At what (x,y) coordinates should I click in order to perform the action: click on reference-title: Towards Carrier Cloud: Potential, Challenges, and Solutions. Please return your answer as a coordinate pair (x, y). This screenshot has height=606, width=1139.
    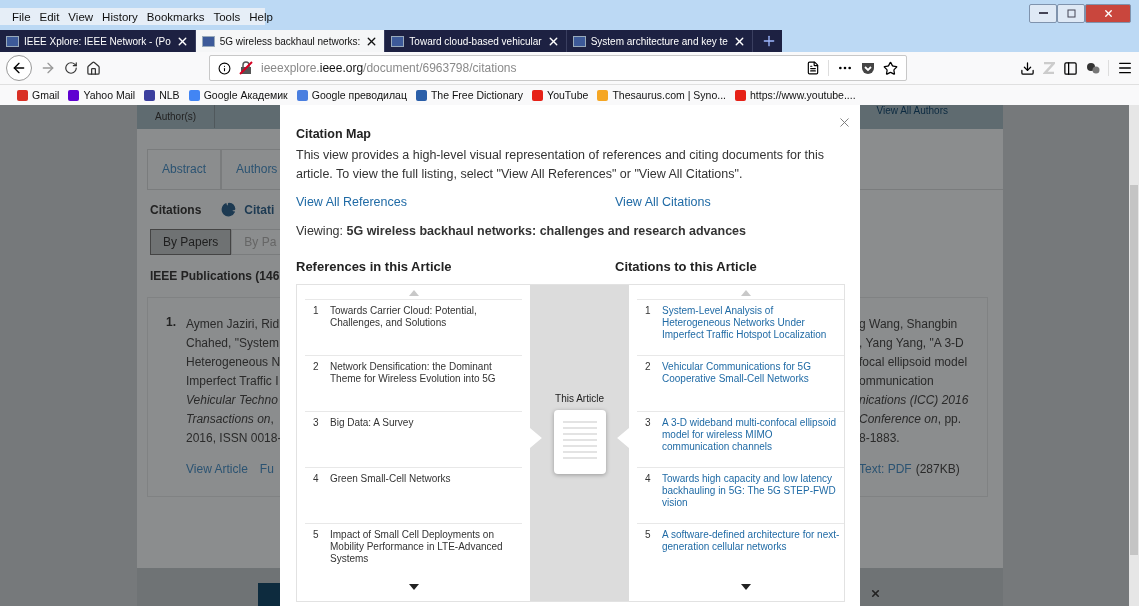
    Looking at the image, I should click on (404, 317).